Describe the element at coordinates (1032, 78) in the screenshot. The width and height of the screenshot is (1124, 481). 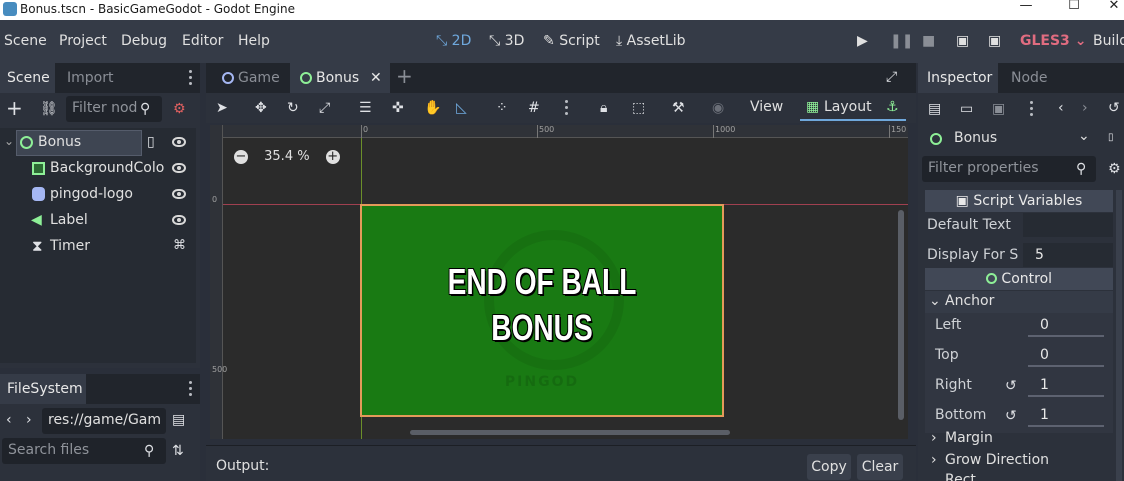
I see `tab-node: Node` at that location.